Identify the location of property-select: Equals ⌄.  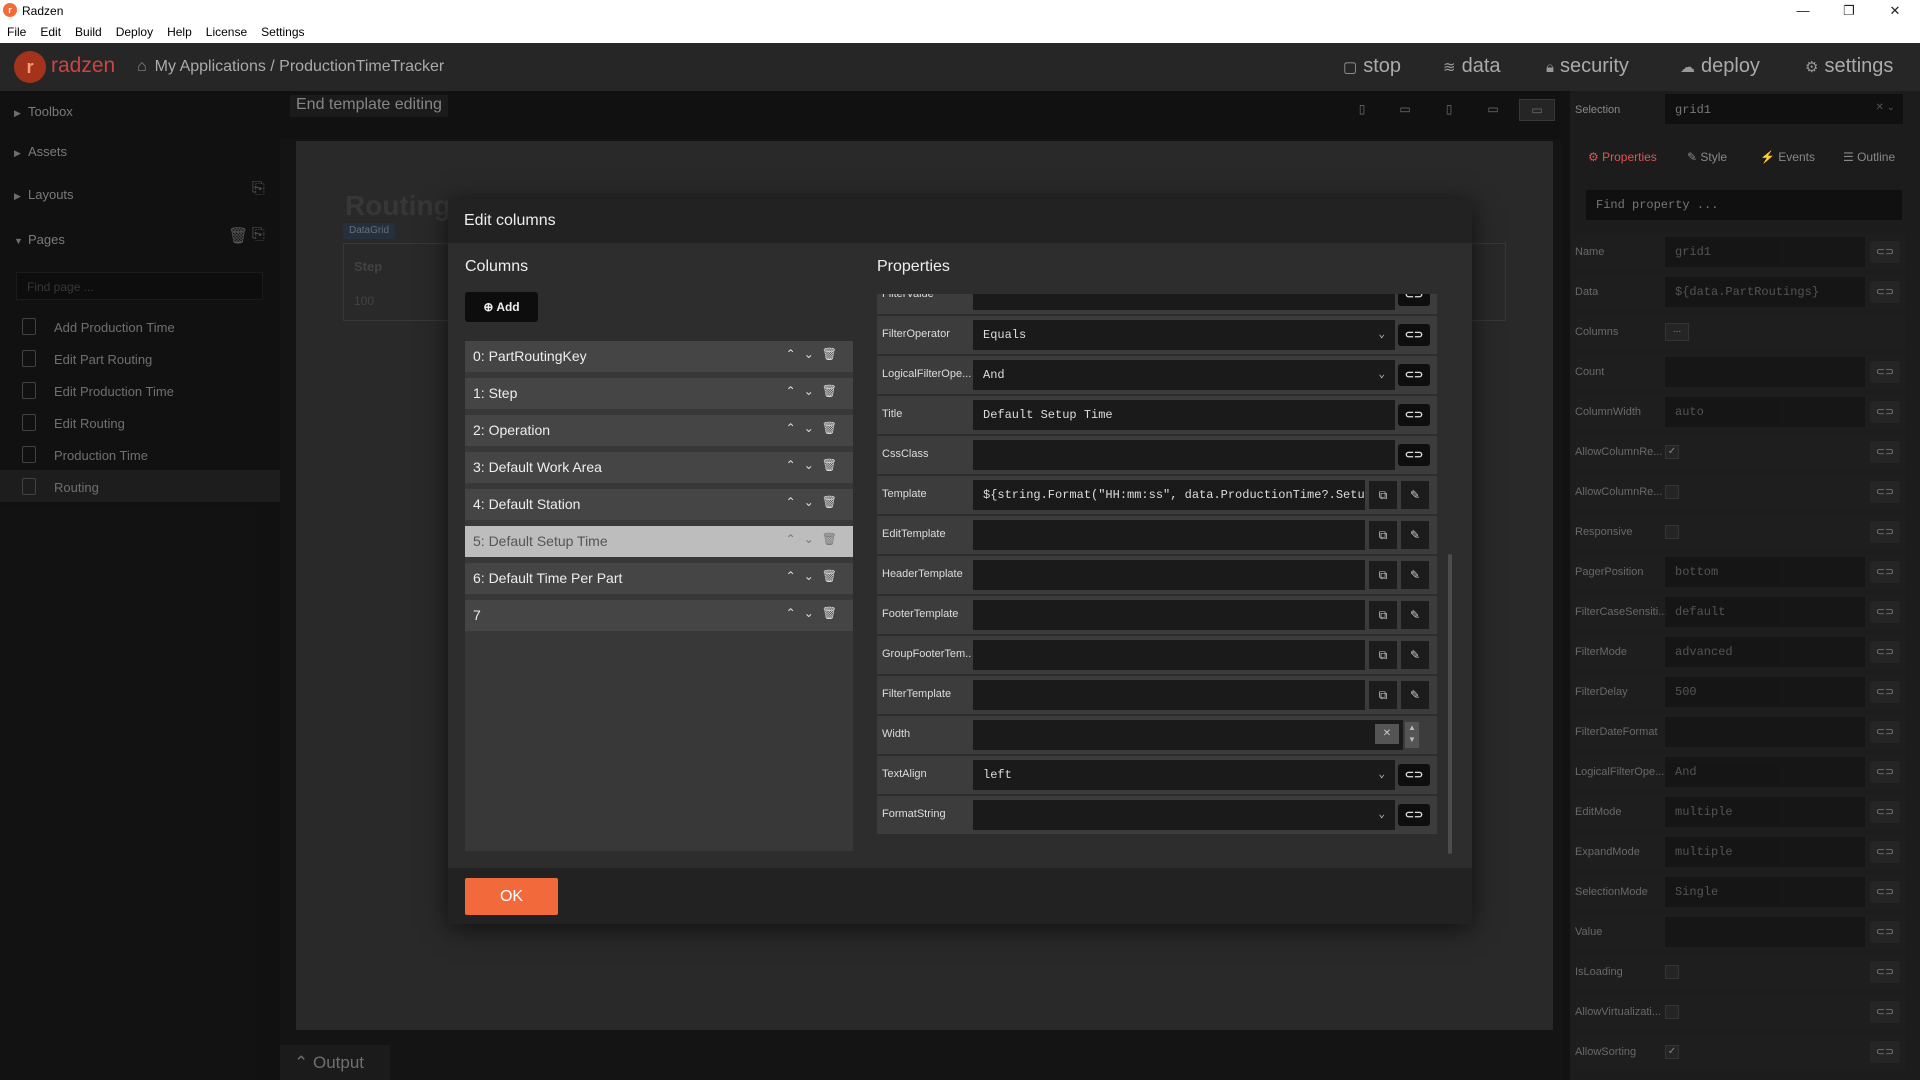
(1184, 335).